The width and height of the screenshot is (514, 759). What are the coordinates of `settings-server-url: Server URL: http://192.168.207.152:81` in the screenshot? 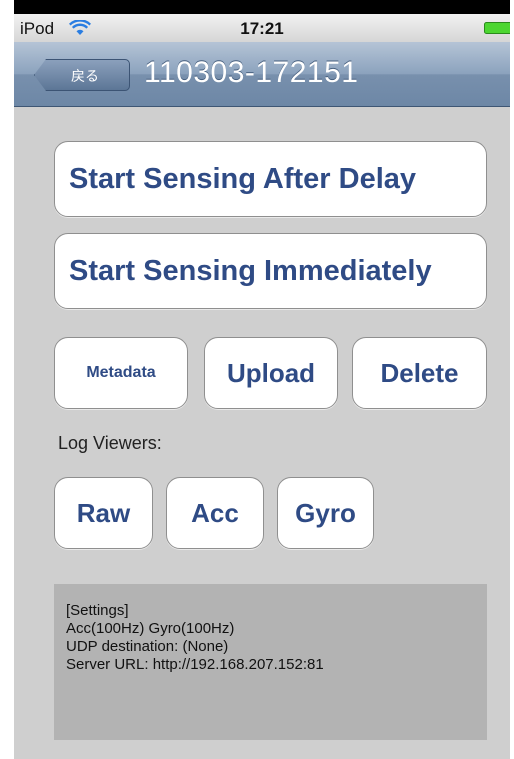 It's located at (195, 664).